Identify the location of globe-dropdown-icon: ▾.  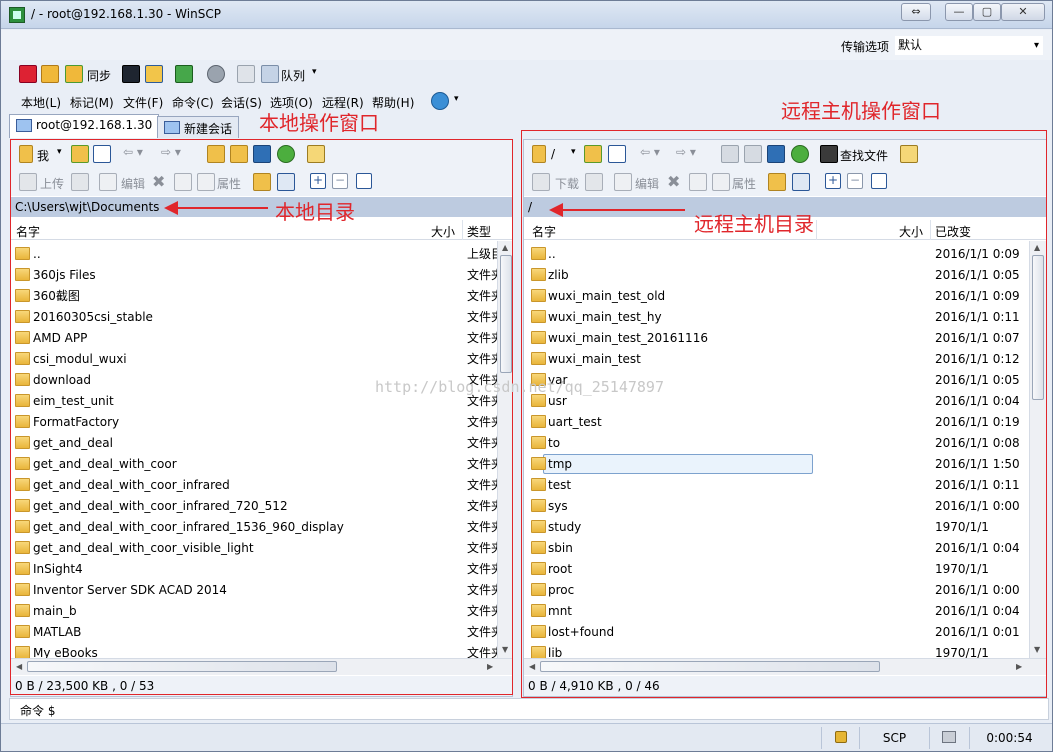
(456, 99).